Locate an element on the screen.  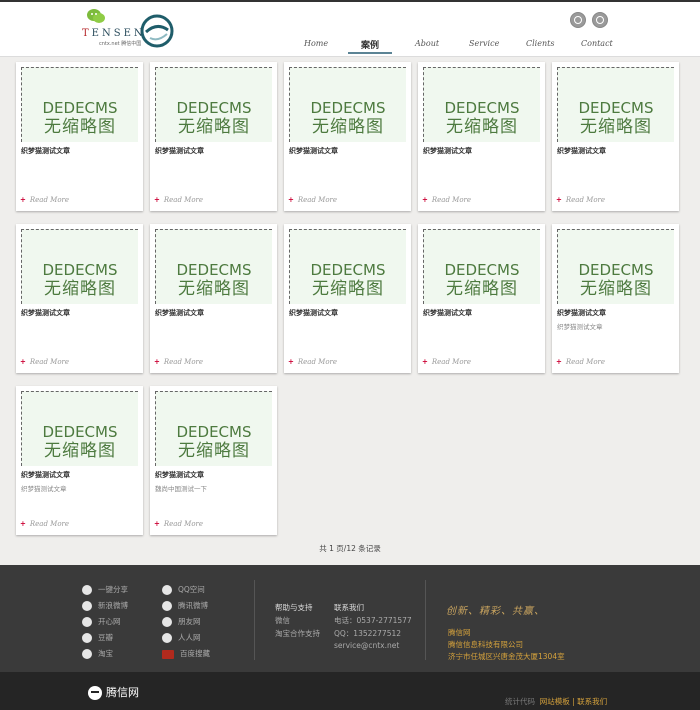
bottom-logo: 腾信网 is located at coordinates (113, 692).